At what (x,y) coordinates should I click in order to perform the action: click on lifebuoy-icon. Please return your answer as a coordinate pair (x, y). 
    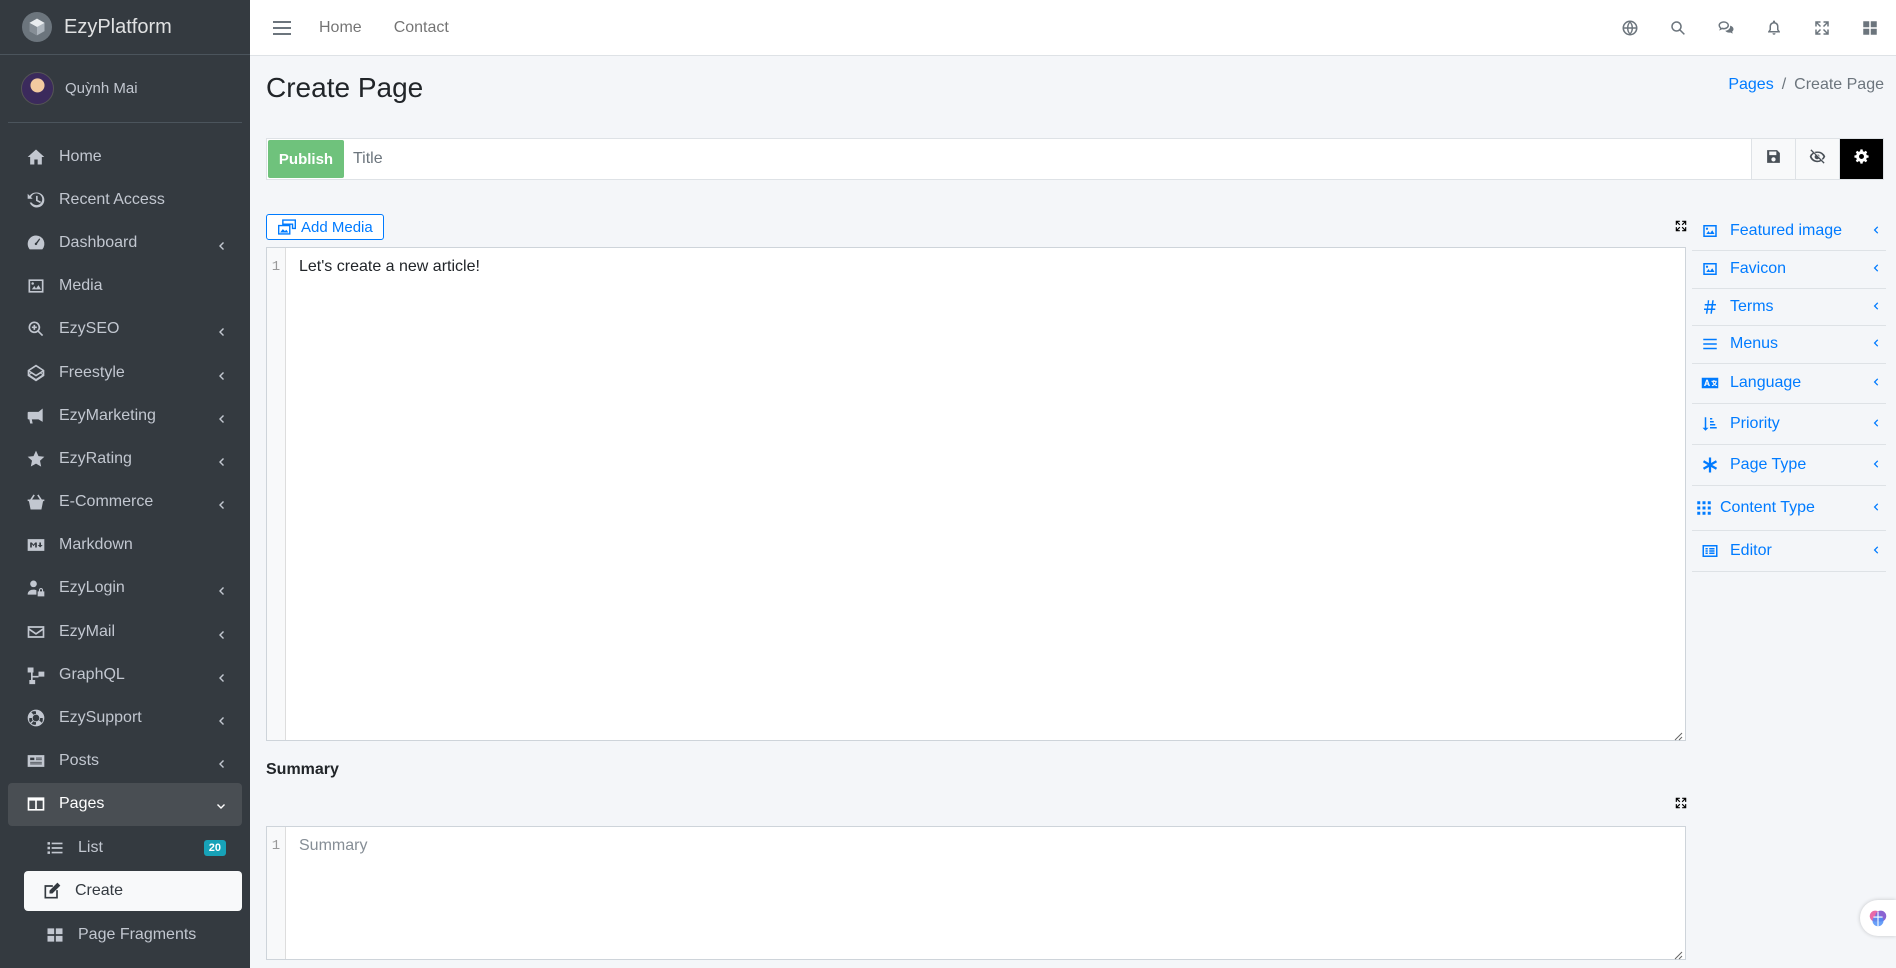
    Looking at the image, I should click on (36, 718).